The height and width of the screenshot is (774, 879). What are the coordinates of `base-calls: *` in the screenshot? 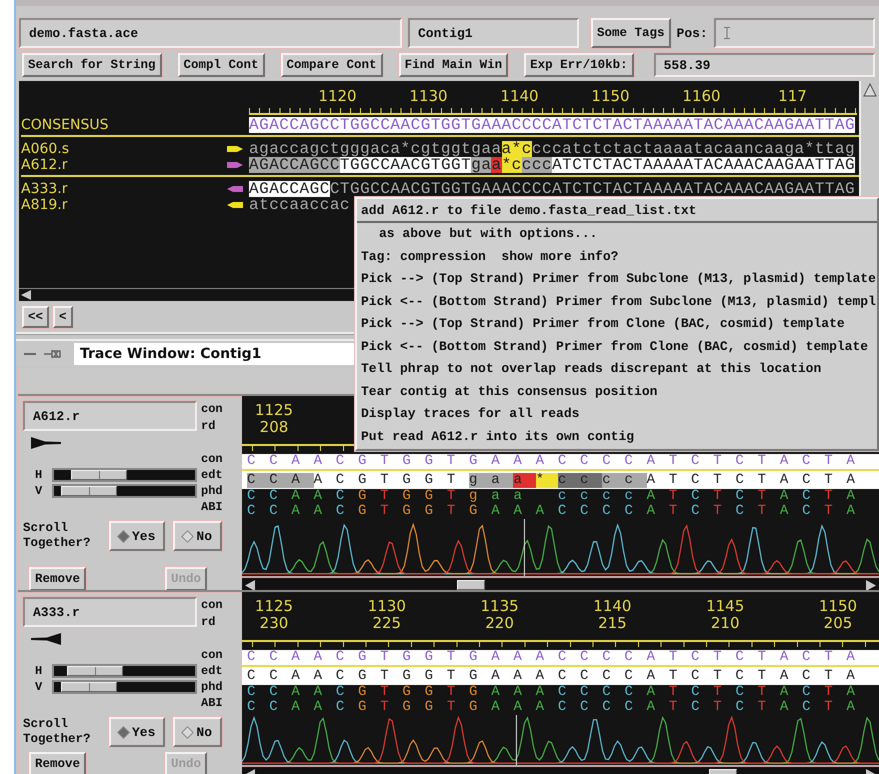 It's located at (547, 480).